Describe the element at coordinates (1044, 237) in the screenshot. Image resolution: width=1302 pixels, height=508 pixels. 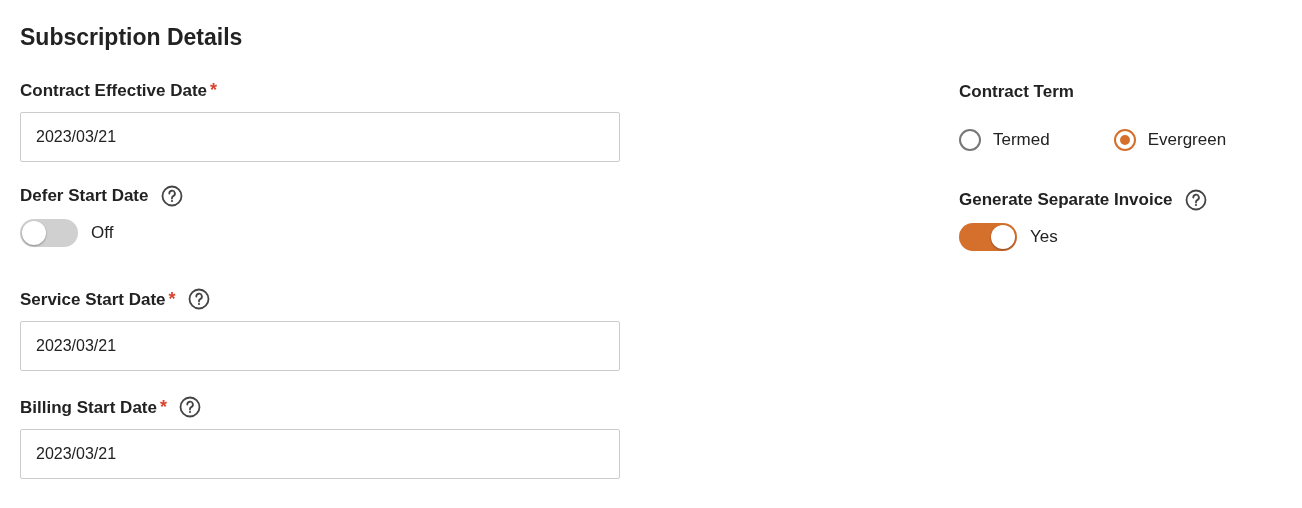
I see `toggle-state: Yes` at that location.